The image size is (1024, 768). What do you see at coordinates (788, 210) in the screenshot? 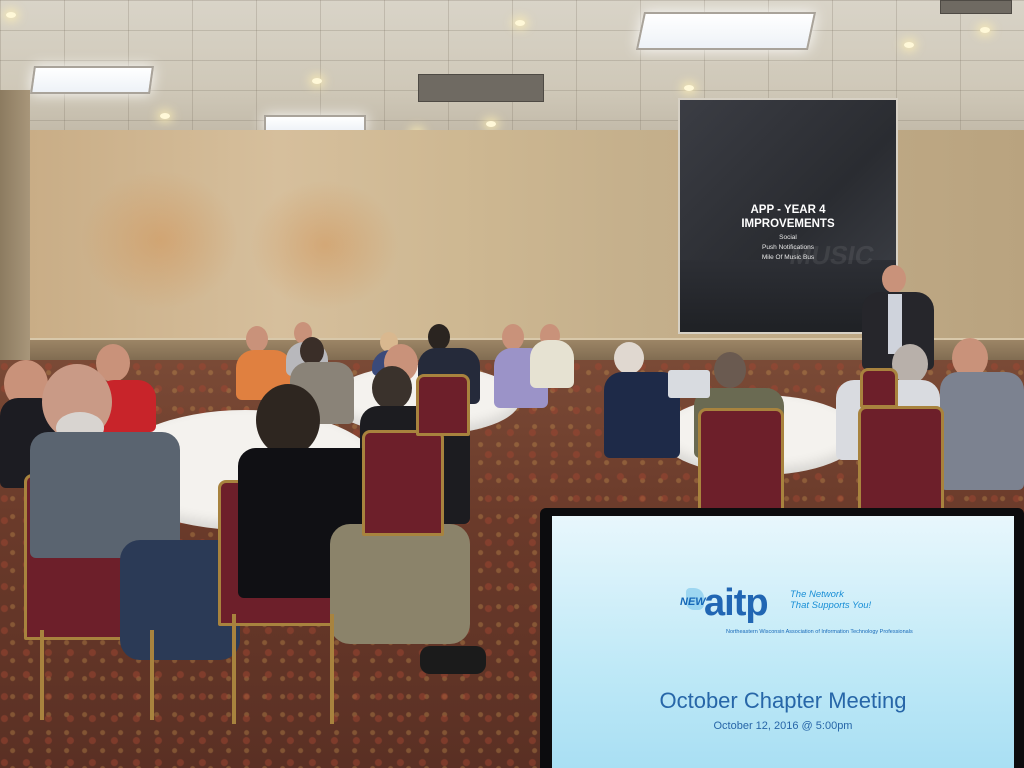
I see `slide-title-line1: APP - YEAR 4` at bounding box center [788, 210].